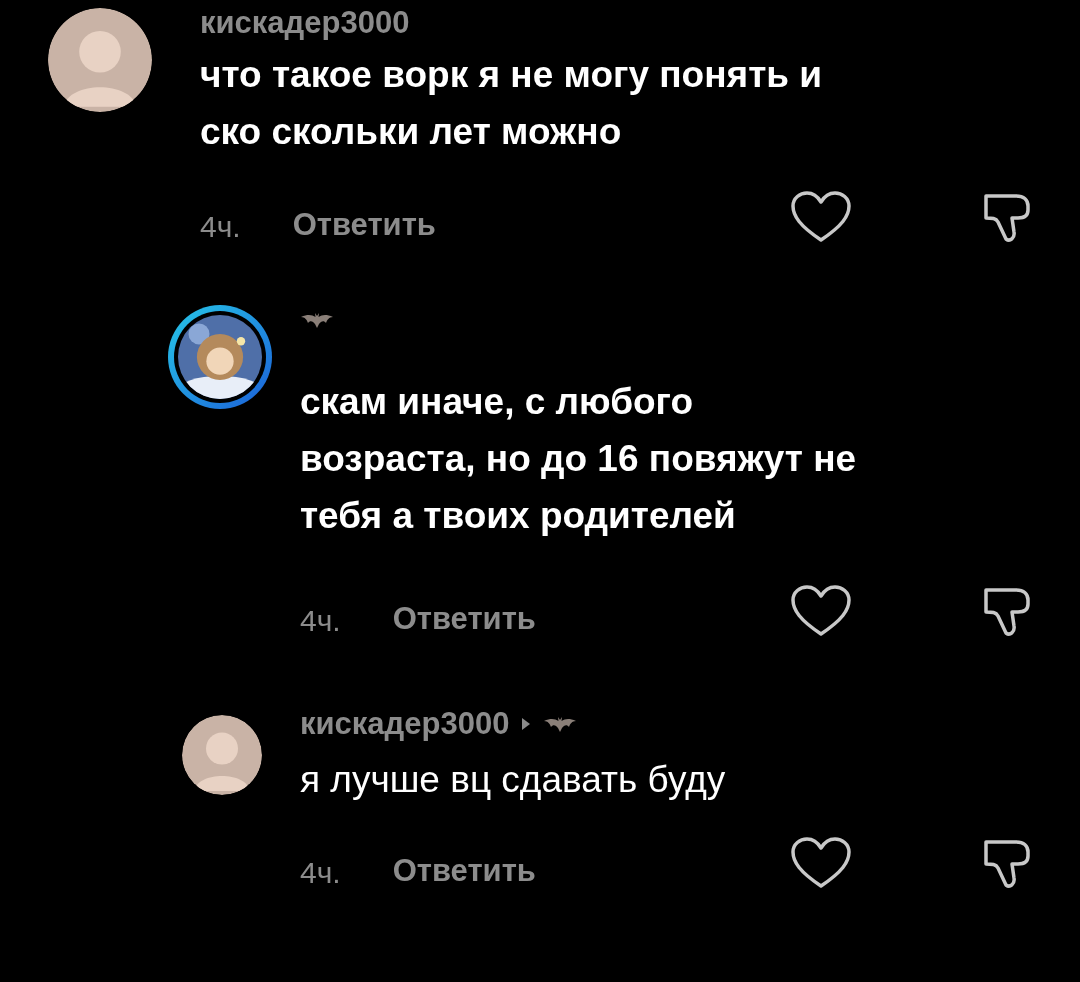  I want to click on comment-text: я лучше вц сдавать буду, so click(513, 780).